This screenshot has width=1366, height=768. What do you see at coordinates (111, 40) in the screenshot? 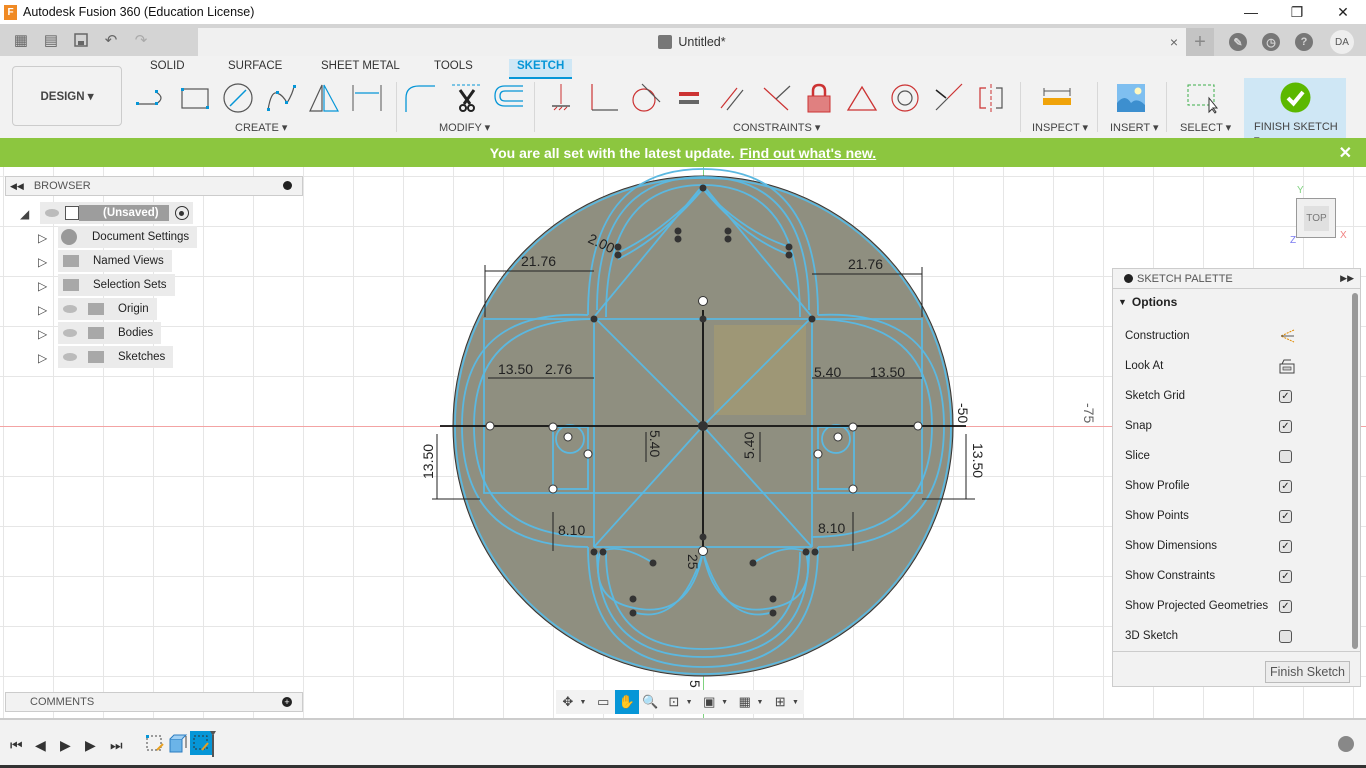
I see `undo-icon: ↶` at bounding box center [111, 40].